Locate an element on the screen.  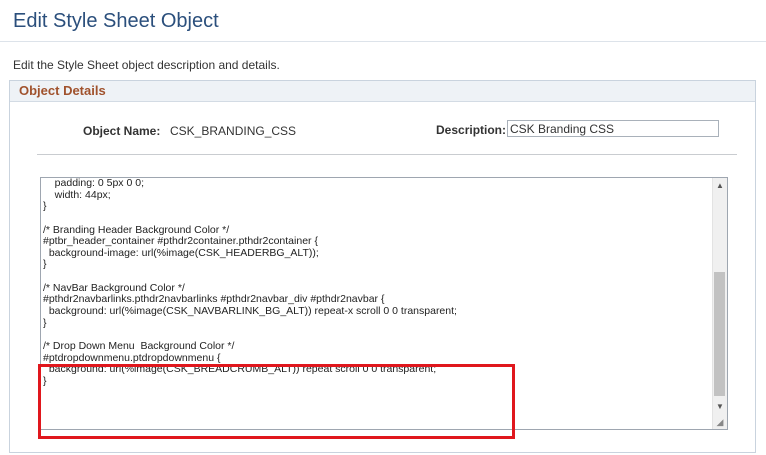
description-input is located at coordinates (613, 128).